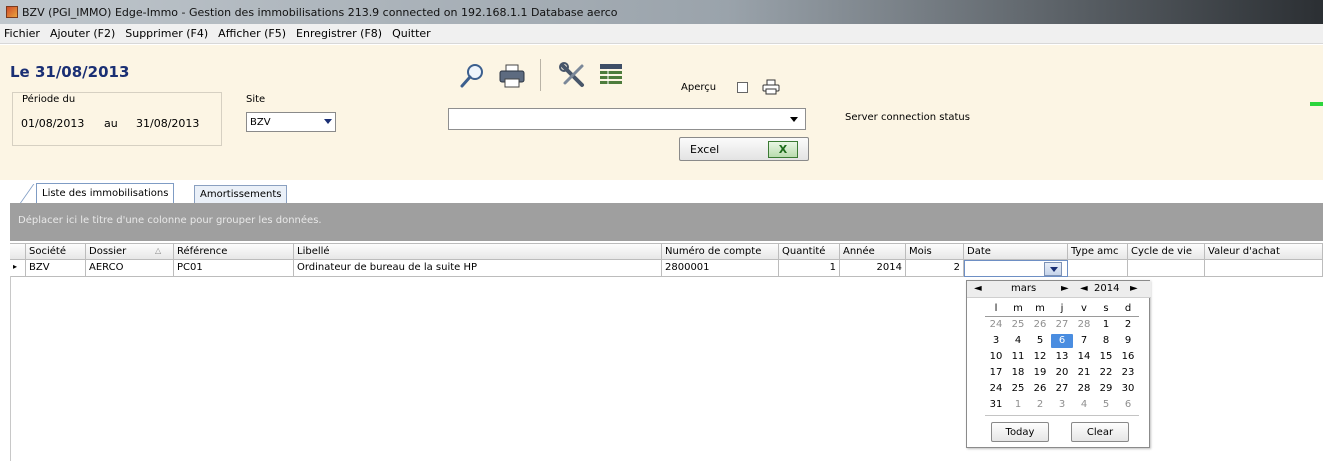 Image resolution: width=1323 pixels, height=461 pixels. I want to click on print-preview-icon, so click(771, 87).